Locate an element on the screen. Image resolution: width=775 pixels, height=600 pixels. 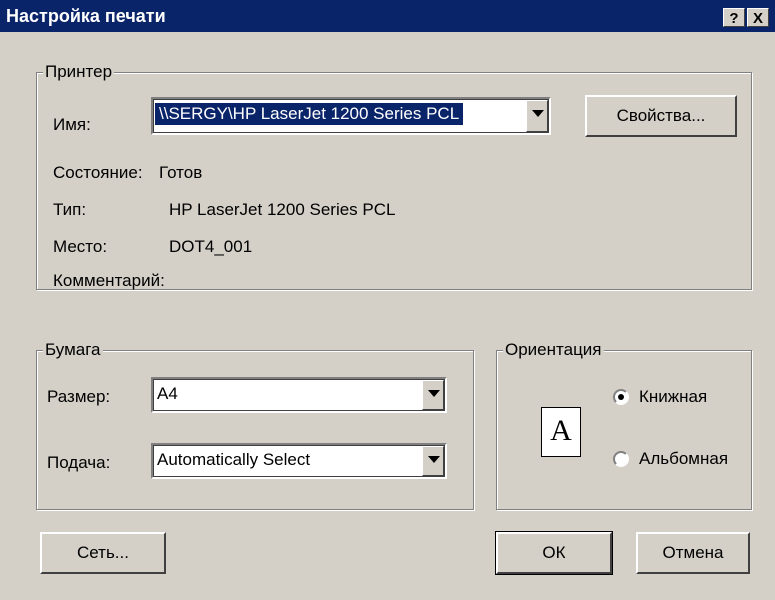
portrait-radio is located at coordinates (621, 397).